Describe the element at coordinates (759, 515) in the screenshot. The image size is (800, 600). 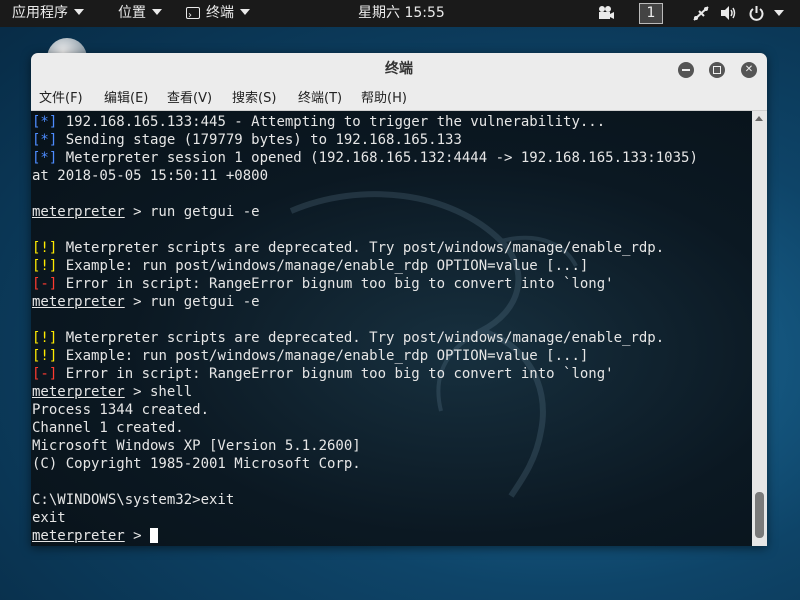
I see `scrollbar-thumb` at that location.